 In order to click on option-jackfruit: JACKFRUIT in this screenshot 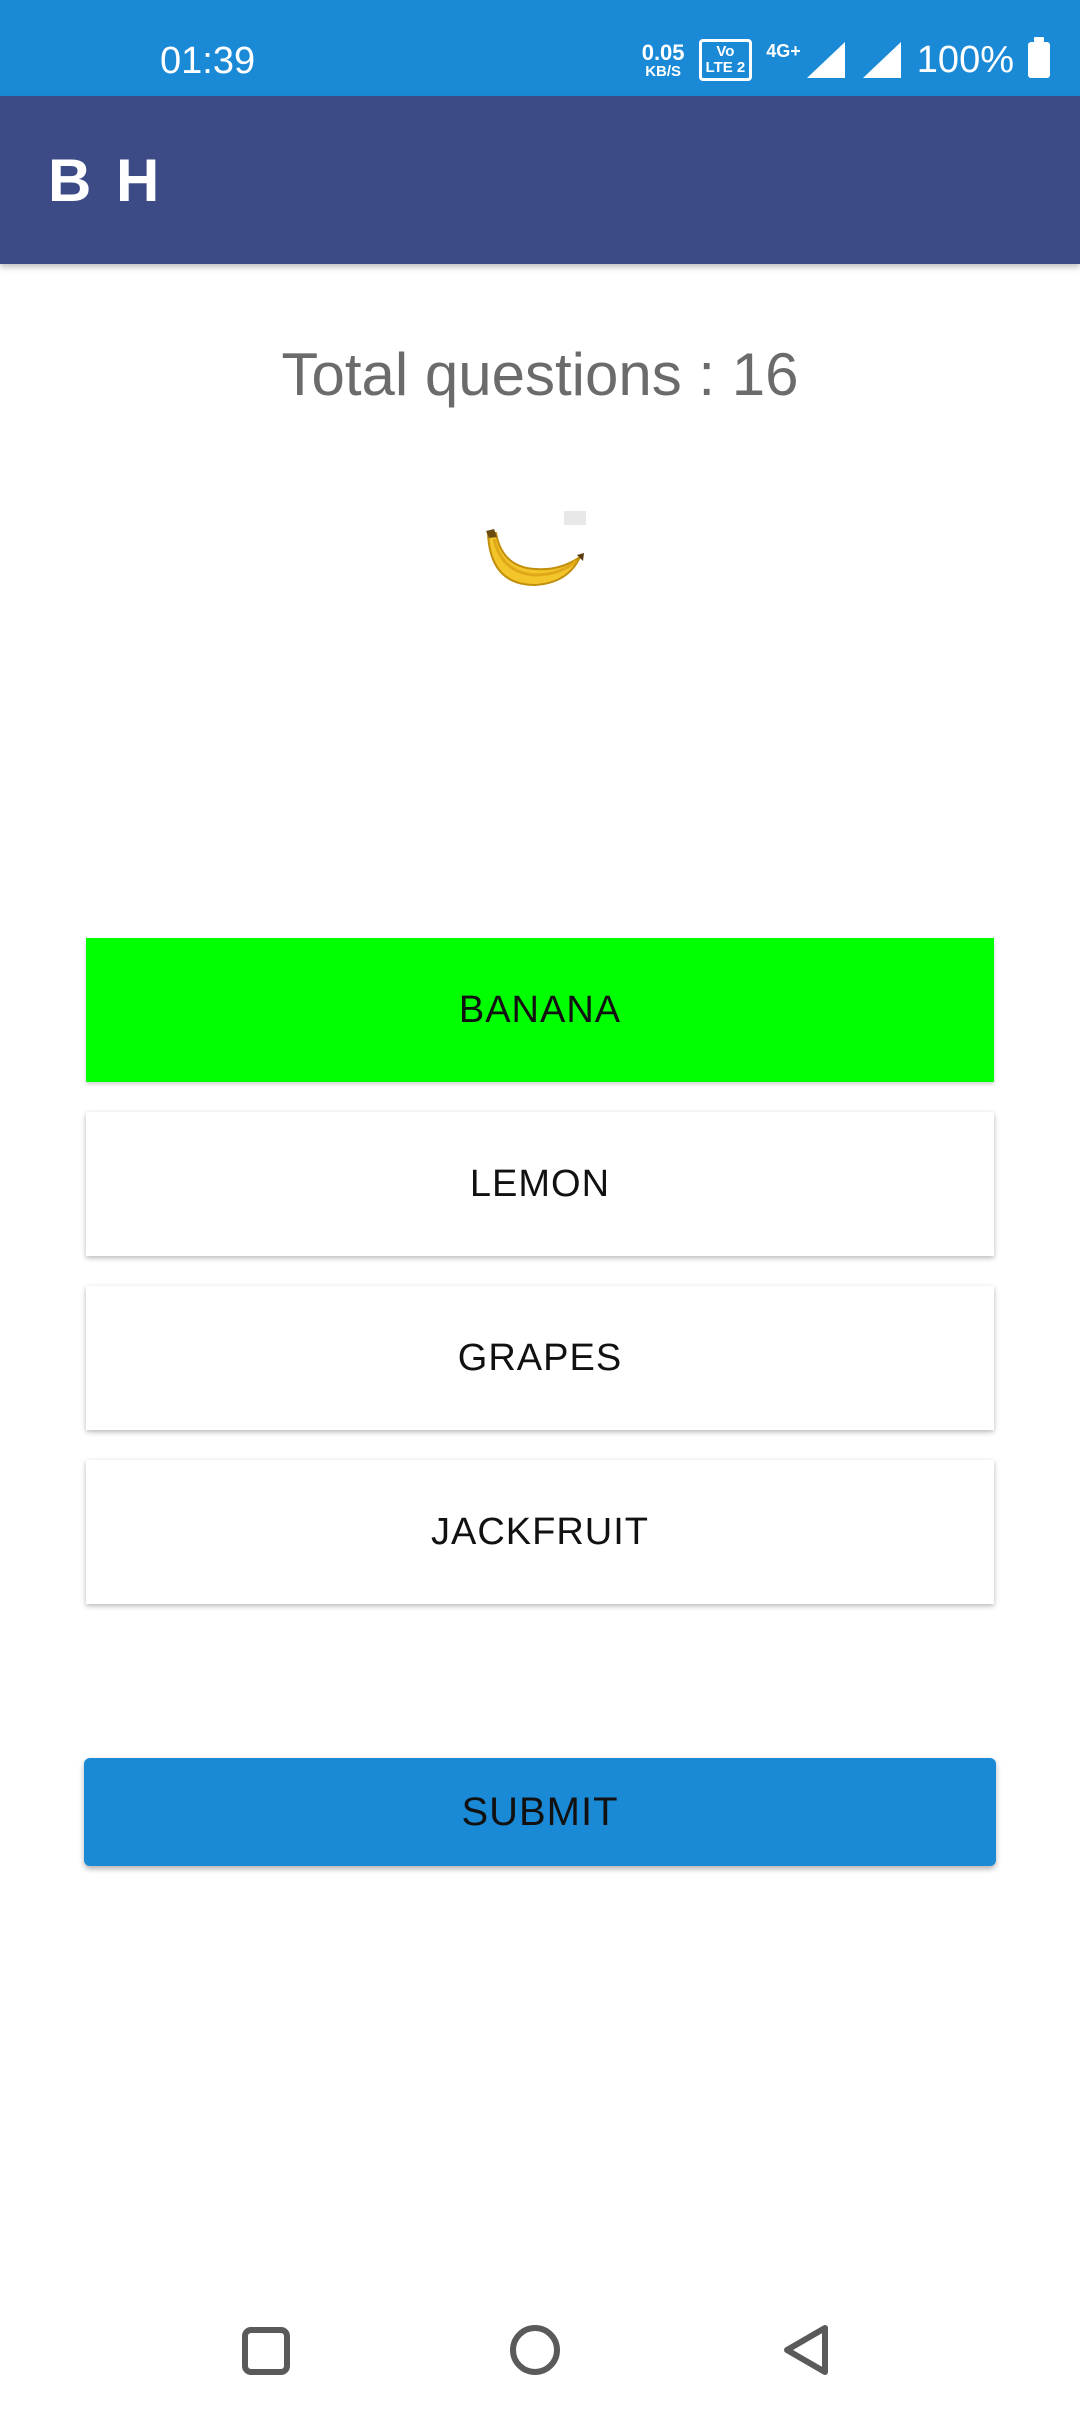, I will do `click(540, 1532)`.